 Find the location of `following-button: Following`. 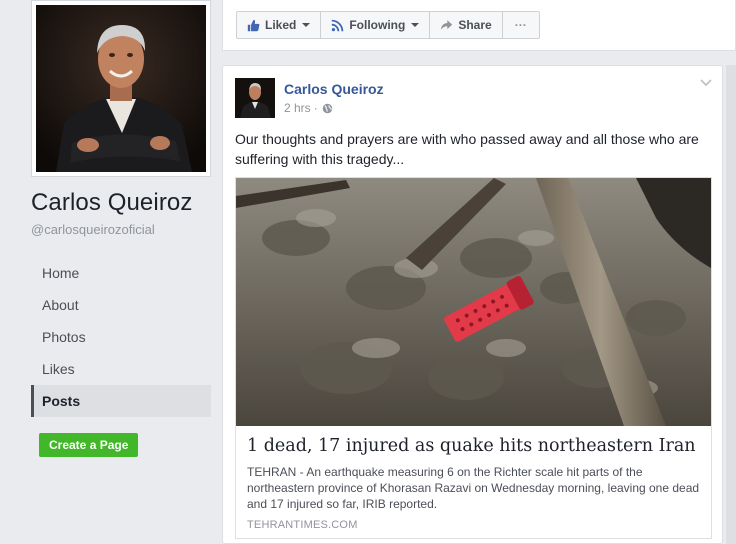

following-button: Following is located at coordinates (375, 25).